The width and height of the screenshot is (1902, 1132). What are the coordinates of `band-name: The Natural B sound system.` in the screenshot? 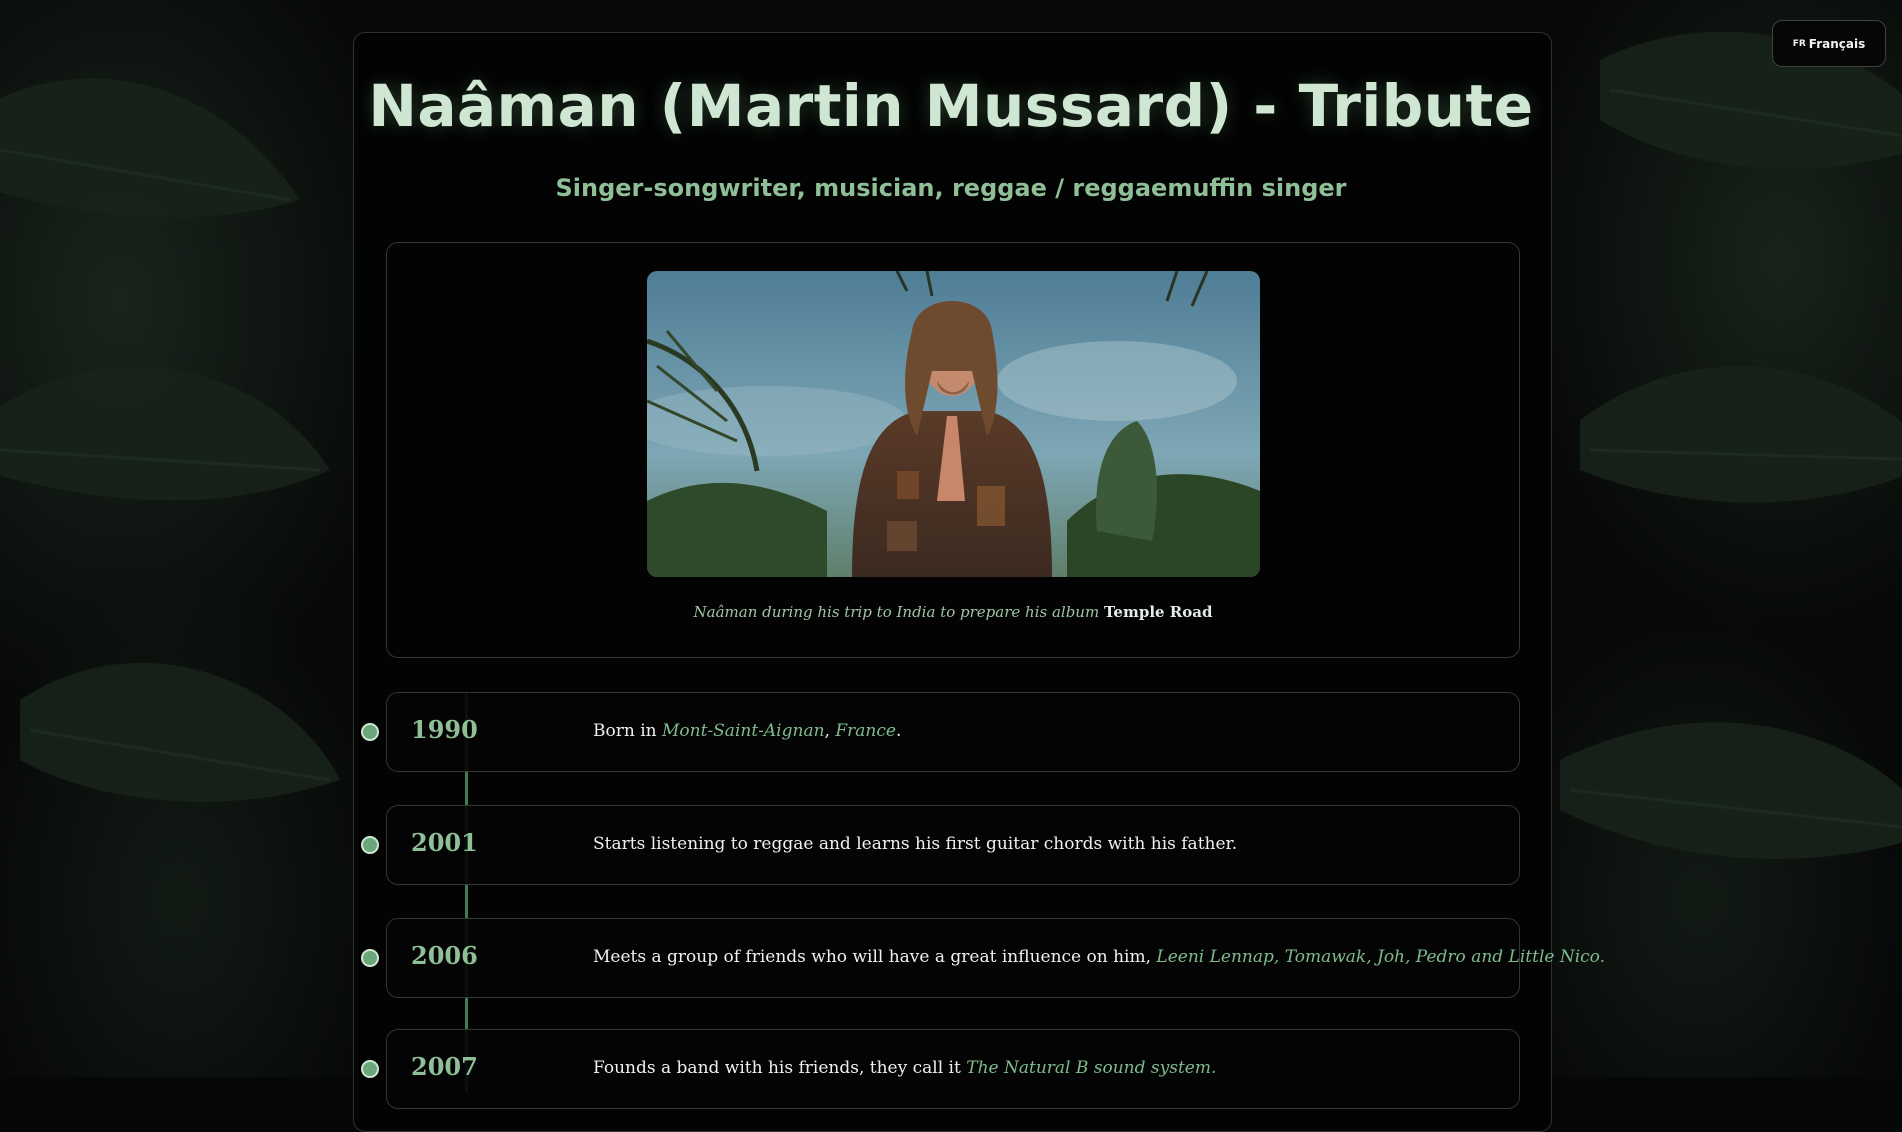 It's located at (1091, 1068).